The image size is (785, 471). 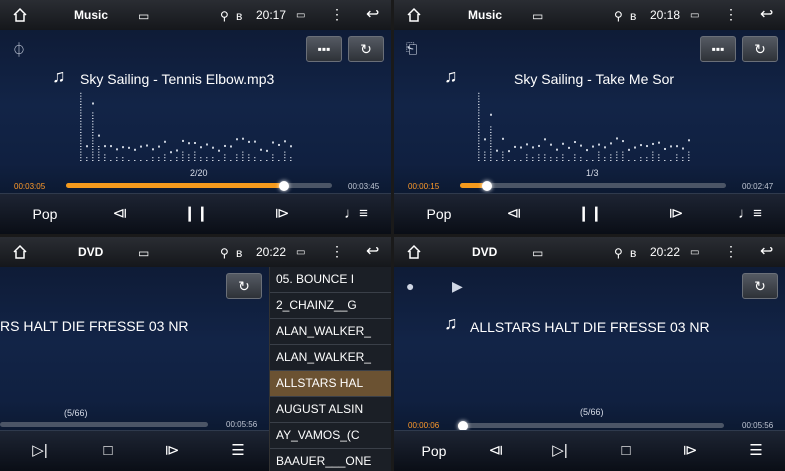 I want to click on status-bar: Music ▭ ⚲ ʙ 20:17 ▭ ⋮ ↩, so click(x=195, y=15).